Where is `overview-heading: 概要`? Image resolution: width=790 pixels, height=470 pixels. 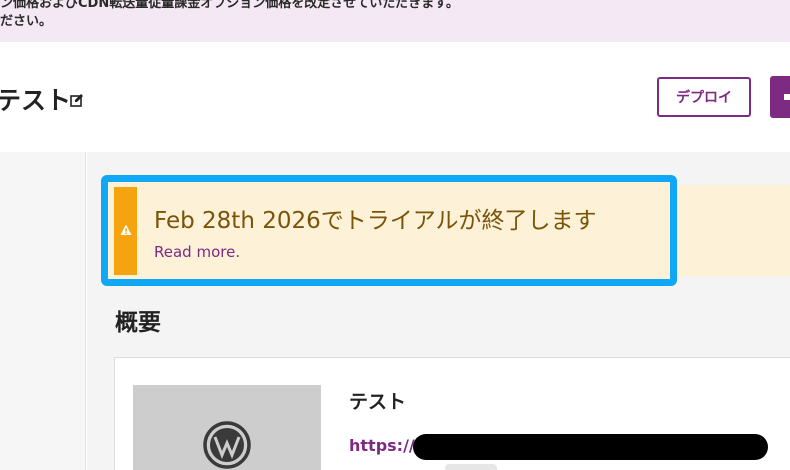 overview-heading: 概要 is located at coordinates (138, 323).